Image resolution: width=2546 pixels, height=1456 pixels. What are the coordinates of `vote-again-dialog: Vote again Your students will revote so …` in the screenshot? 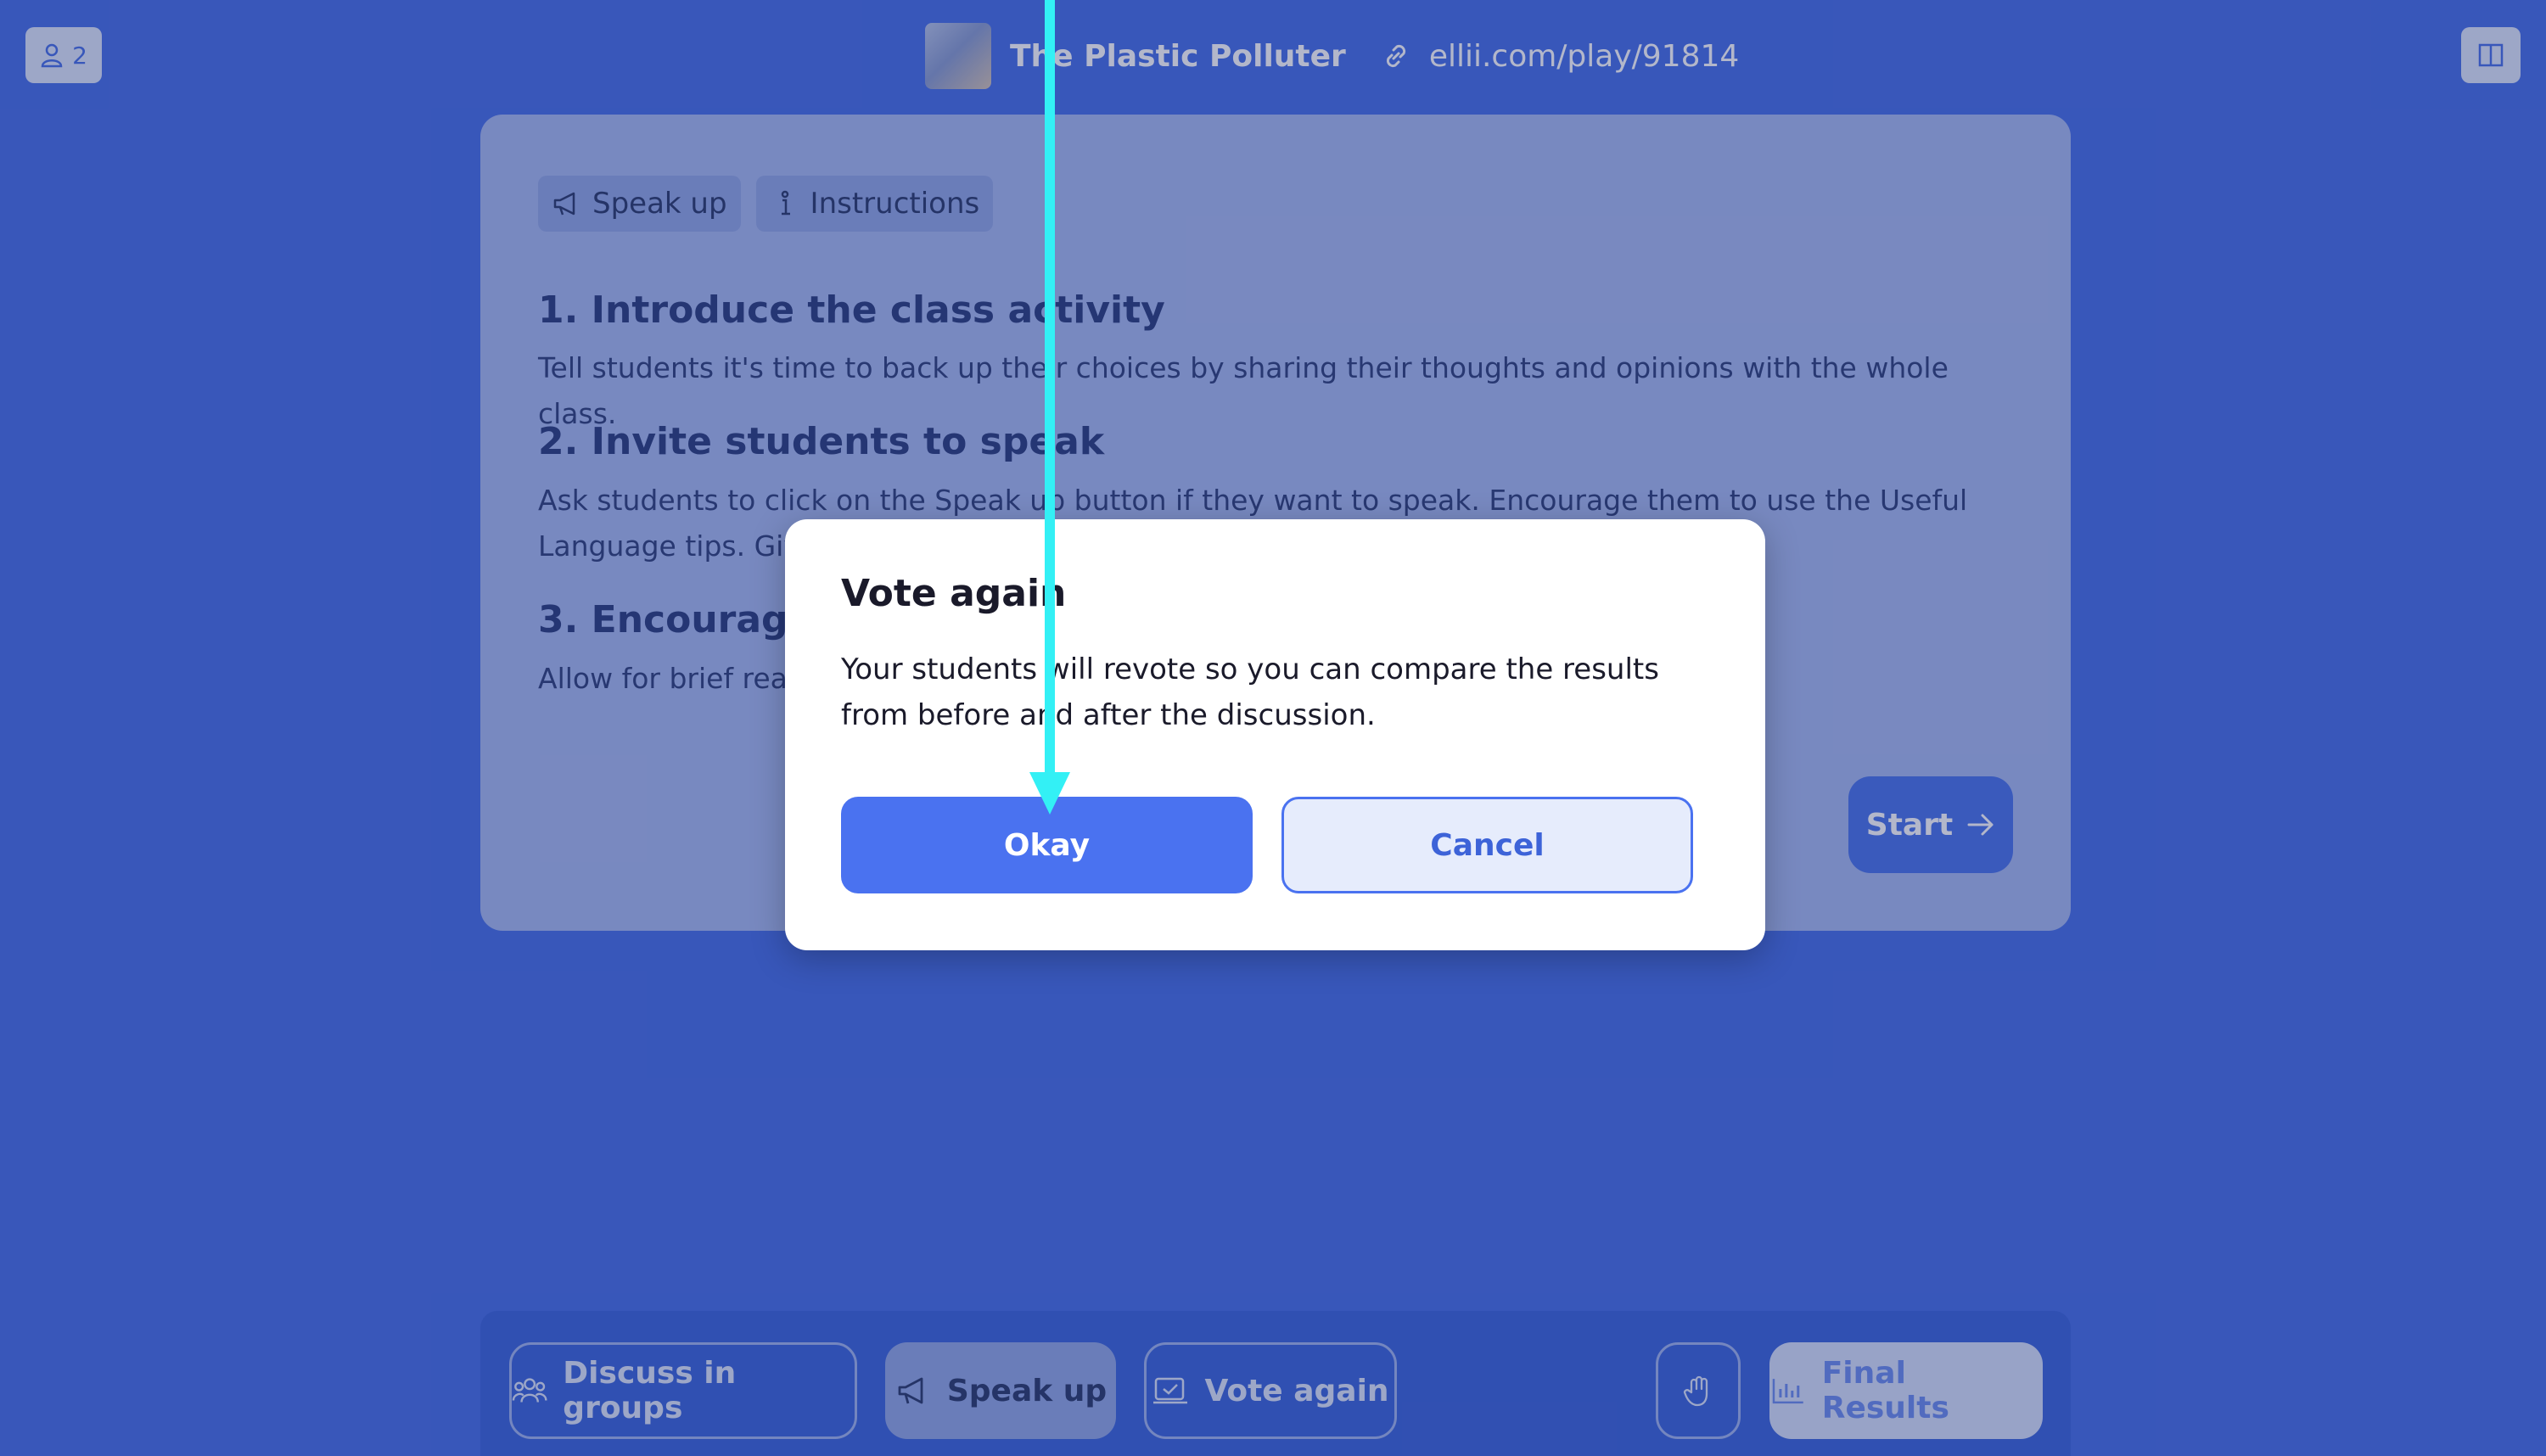 It's located at (1275, 735).